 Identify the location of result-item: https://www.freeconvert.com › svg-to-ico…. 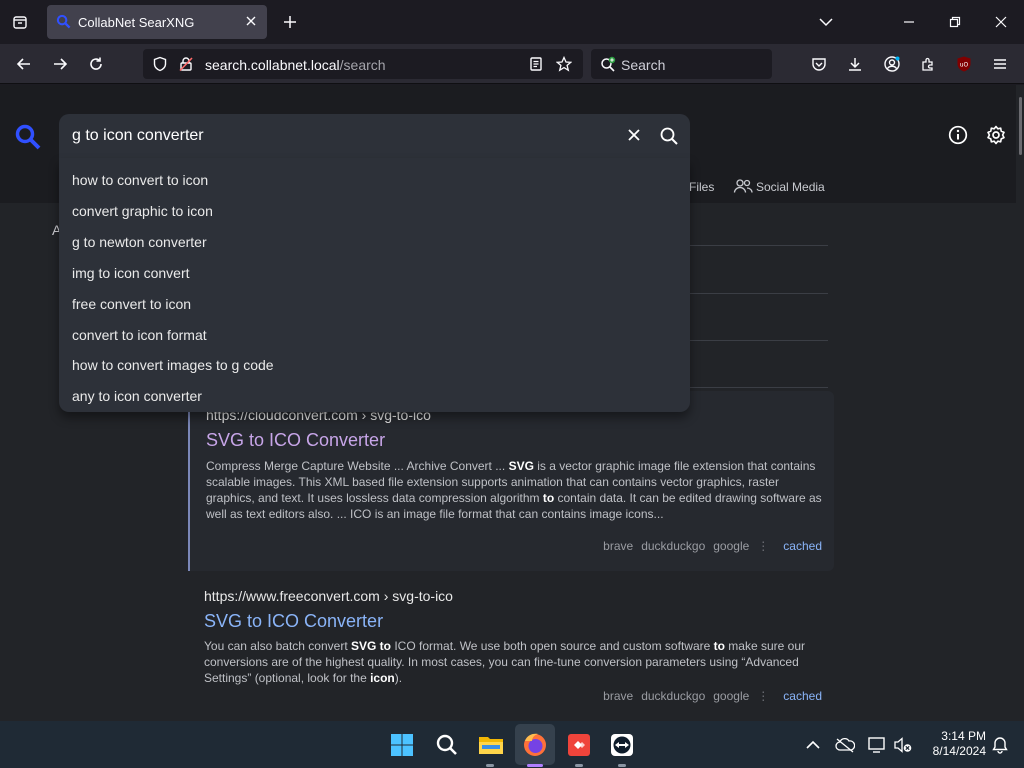
(511, 646).